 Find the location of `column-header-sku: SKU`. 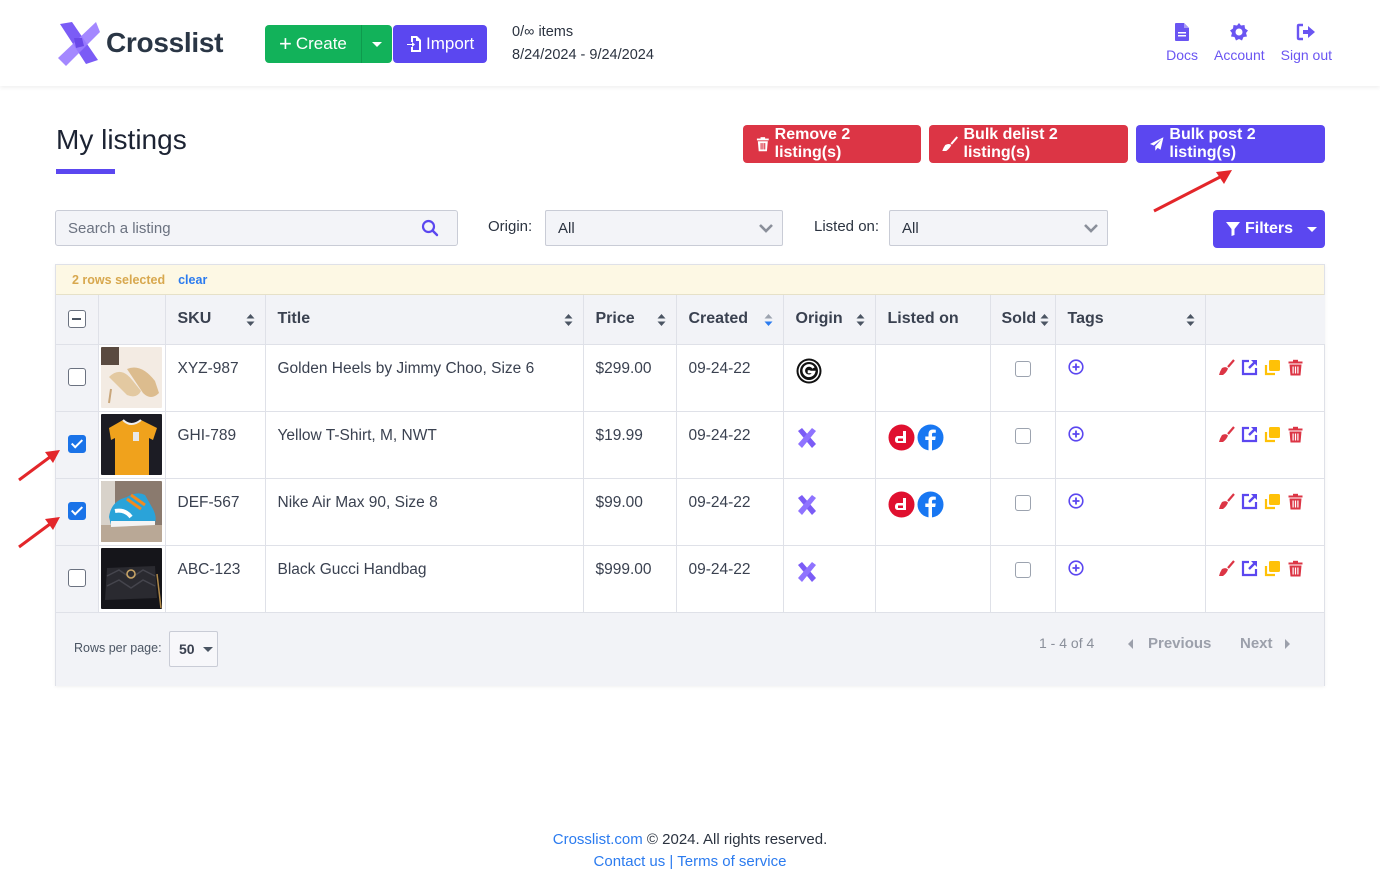

column-header-sku: SKU is located at coordinates (215, 320).